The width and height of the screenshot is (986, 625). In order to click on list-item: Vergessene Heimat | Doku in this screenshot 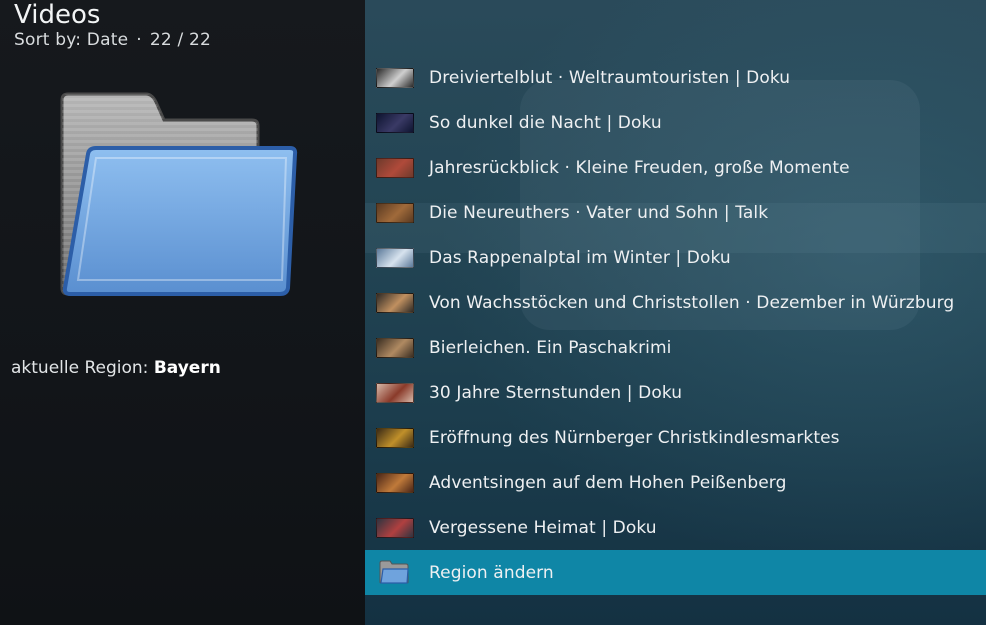, I will do `click(675, 527)`.